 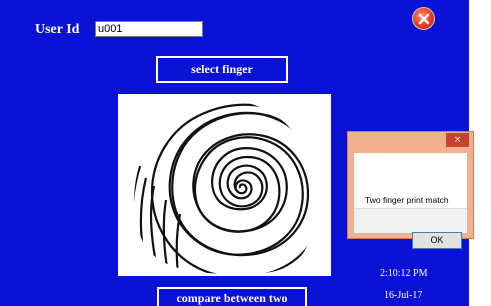 I want to click on select-finger-button: select finger, so click(x=222, y=69).